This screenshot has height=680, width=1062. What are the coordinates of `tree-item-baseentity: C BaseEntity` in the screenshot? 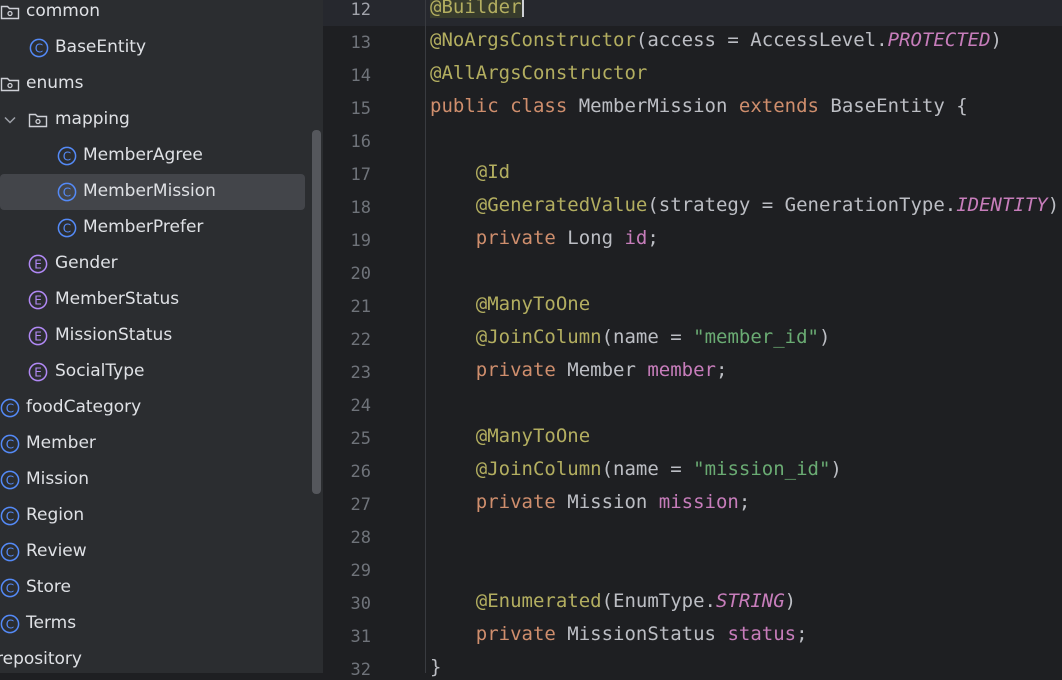 It's located at (152, 48).